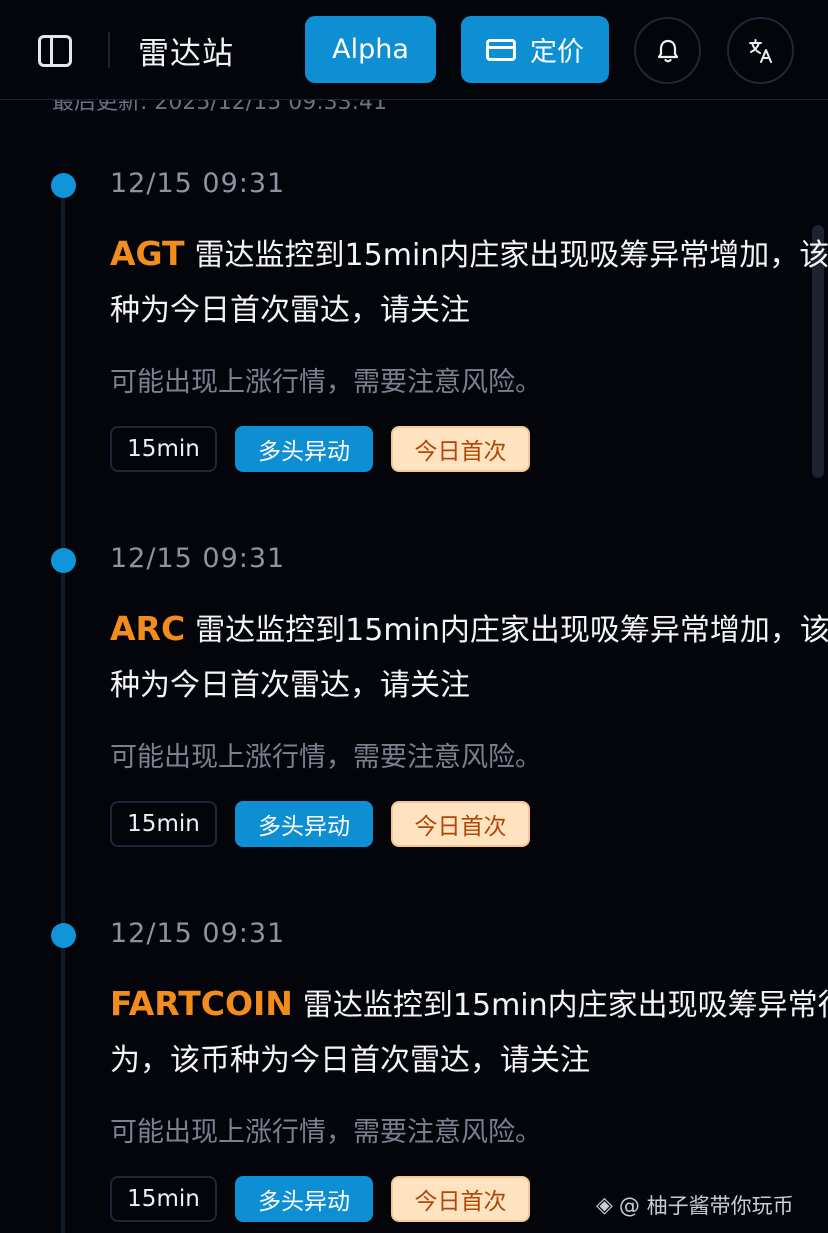 The width and height of the screenshot is (828, 1233). Describe the element at coordinates (469, 282) in the screenshot. I see `entry-message: AGT 雷达监控到15min内庄家出现吸筹异常增加，该币 种为今日首次雷达，请关注` at that location.